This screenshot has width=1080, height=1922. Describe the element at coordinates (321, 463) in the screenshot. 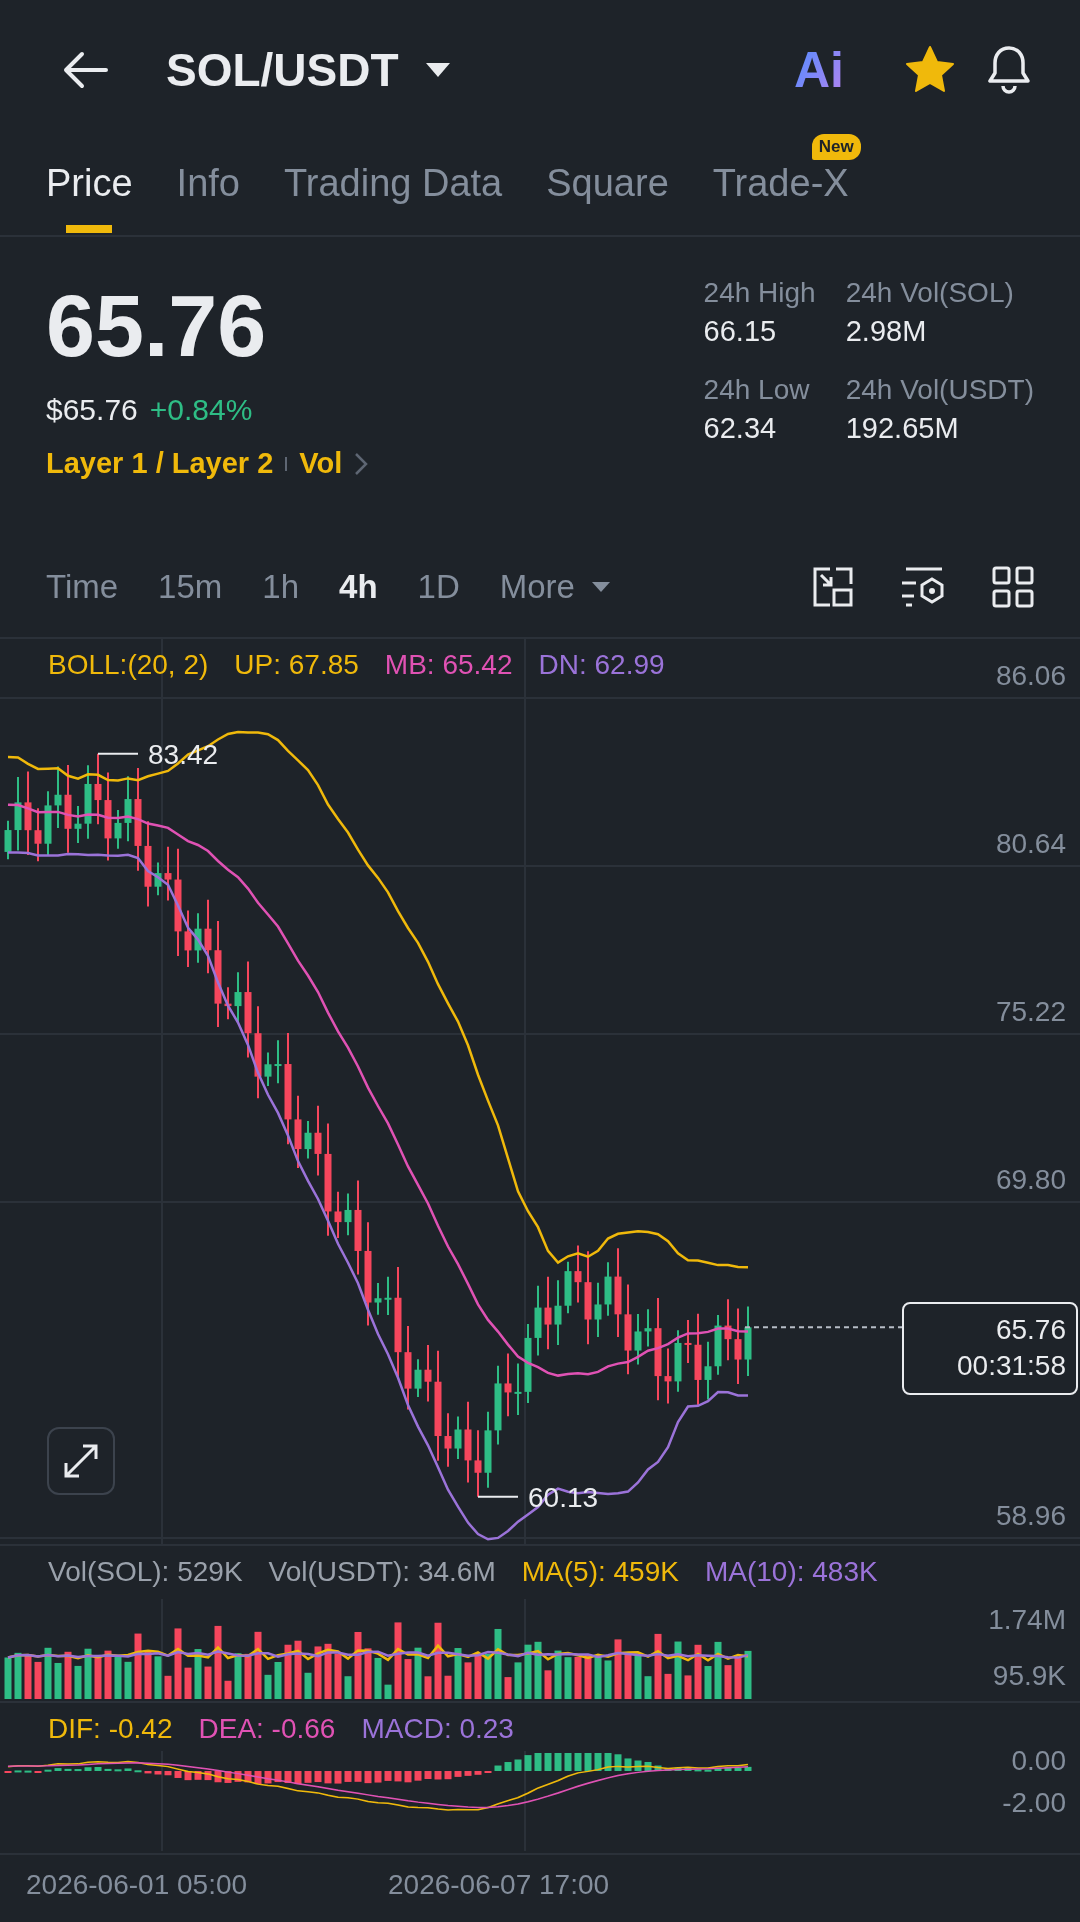

I see `category-tag: Vol` at that location.